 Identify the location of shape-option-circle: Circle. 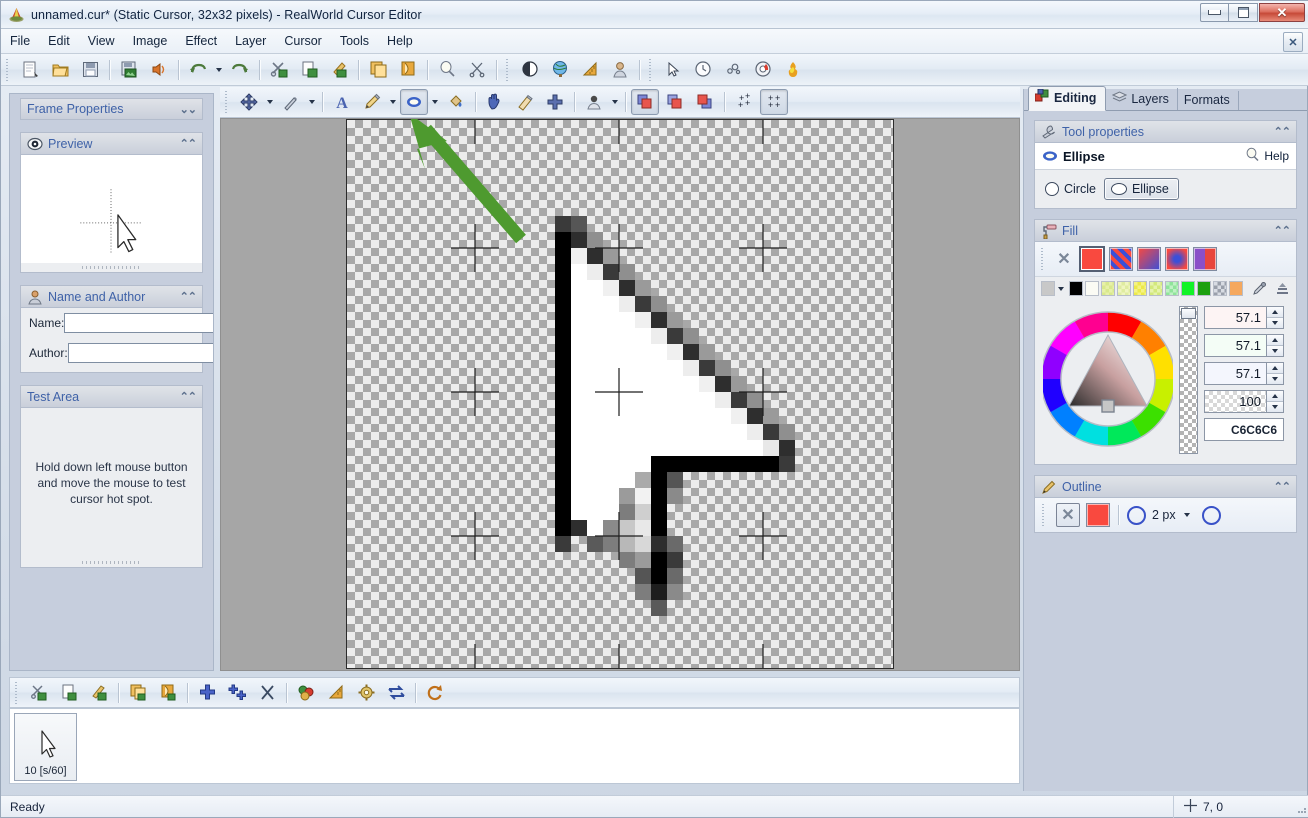
(1070, 189).